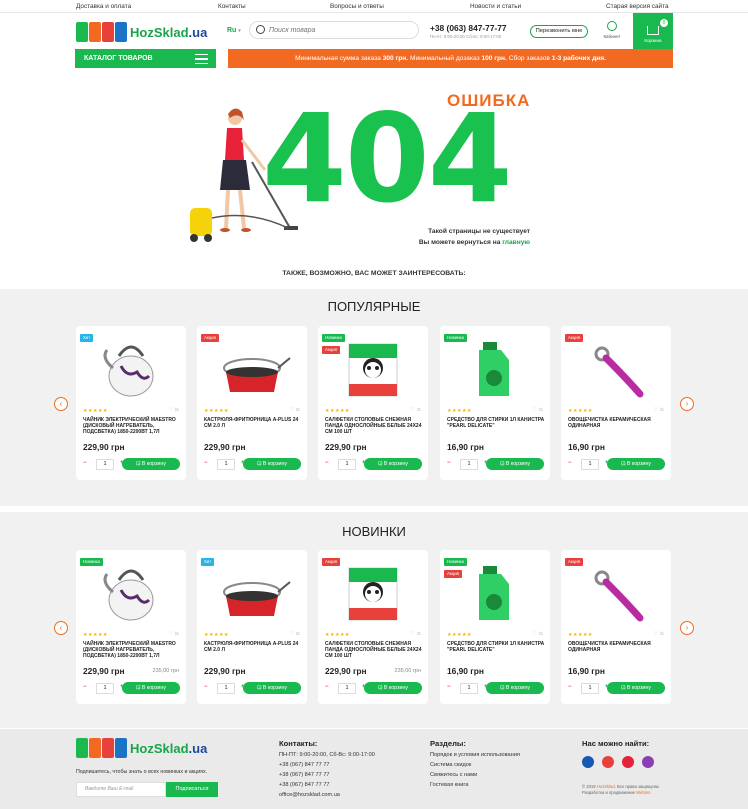 This screenshot has width=748, height=809. What do you see at coordinates (687, 404) in the screenshot?
I see `popular-next-arrow: ›` at bounding box center [687, 404].